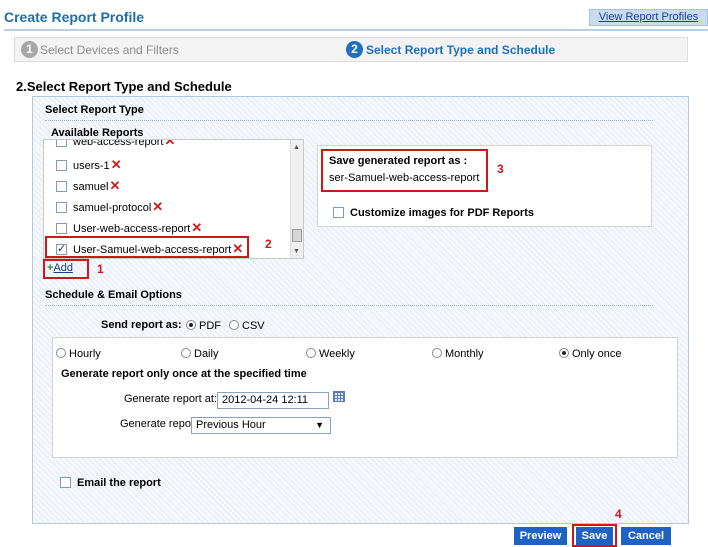 The height and width of the screenshot is (547, 708). I want to click on customize-images-label: Customize images for PDF Reports, so click(442, 213).